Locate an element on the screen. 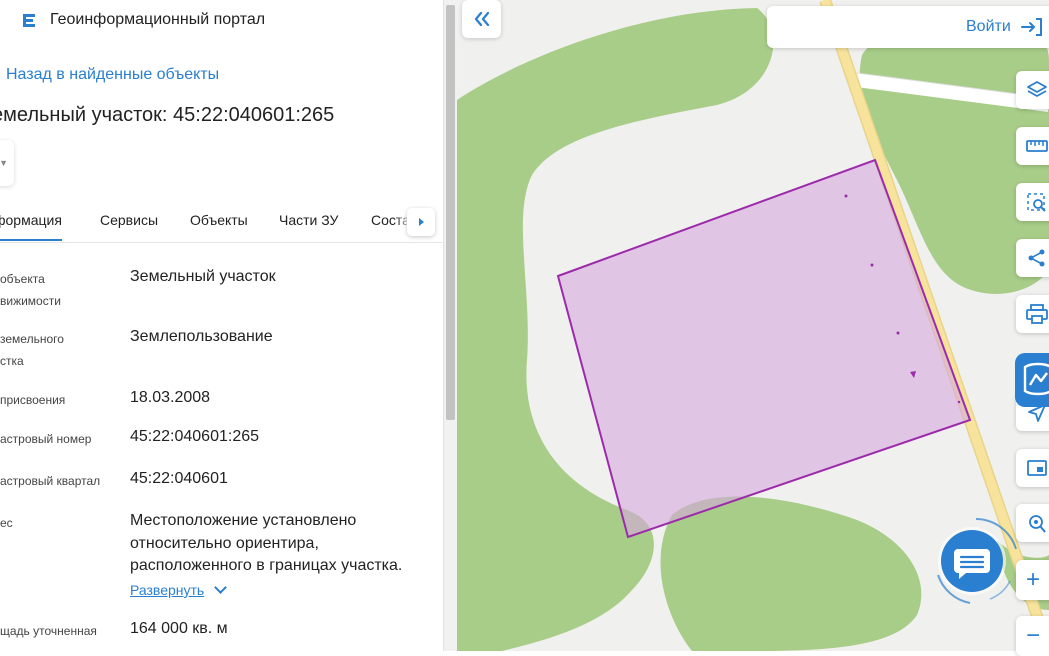  expand-link: Развернуть is located at coordinates (179, 589).